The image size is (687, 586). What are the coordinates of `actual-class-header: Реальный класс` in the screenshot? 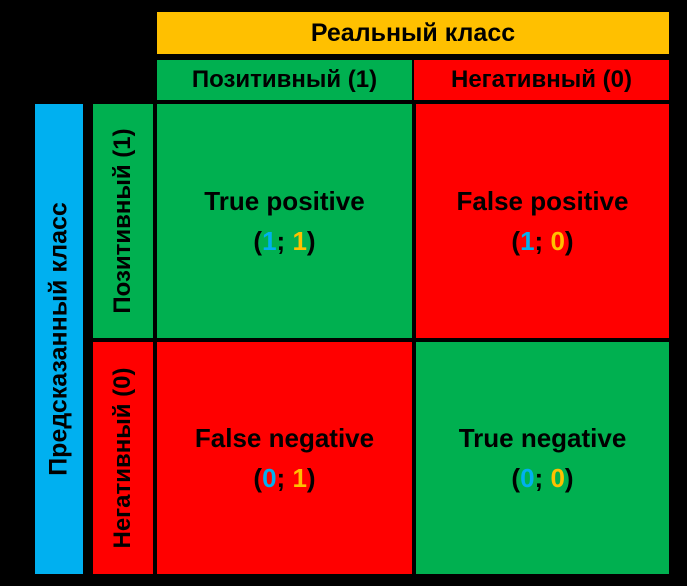 It's located at (413, 33).